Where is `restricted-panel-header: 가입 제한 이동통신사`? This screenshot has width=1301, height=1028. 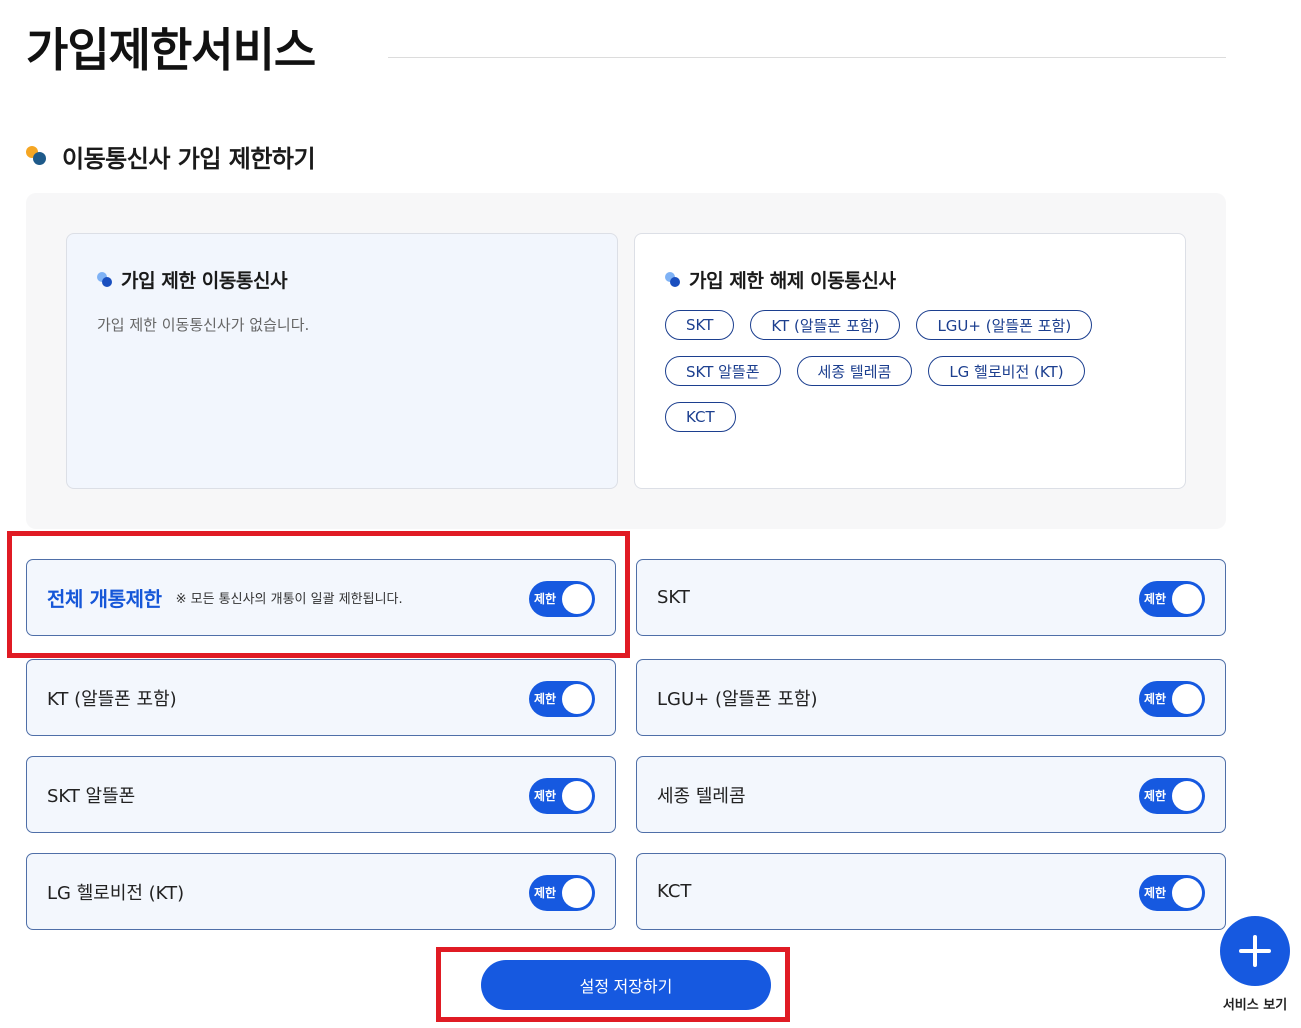 restricted-panel-header: 가입 제한 이동통신사 is located at coordinates (192, 279).